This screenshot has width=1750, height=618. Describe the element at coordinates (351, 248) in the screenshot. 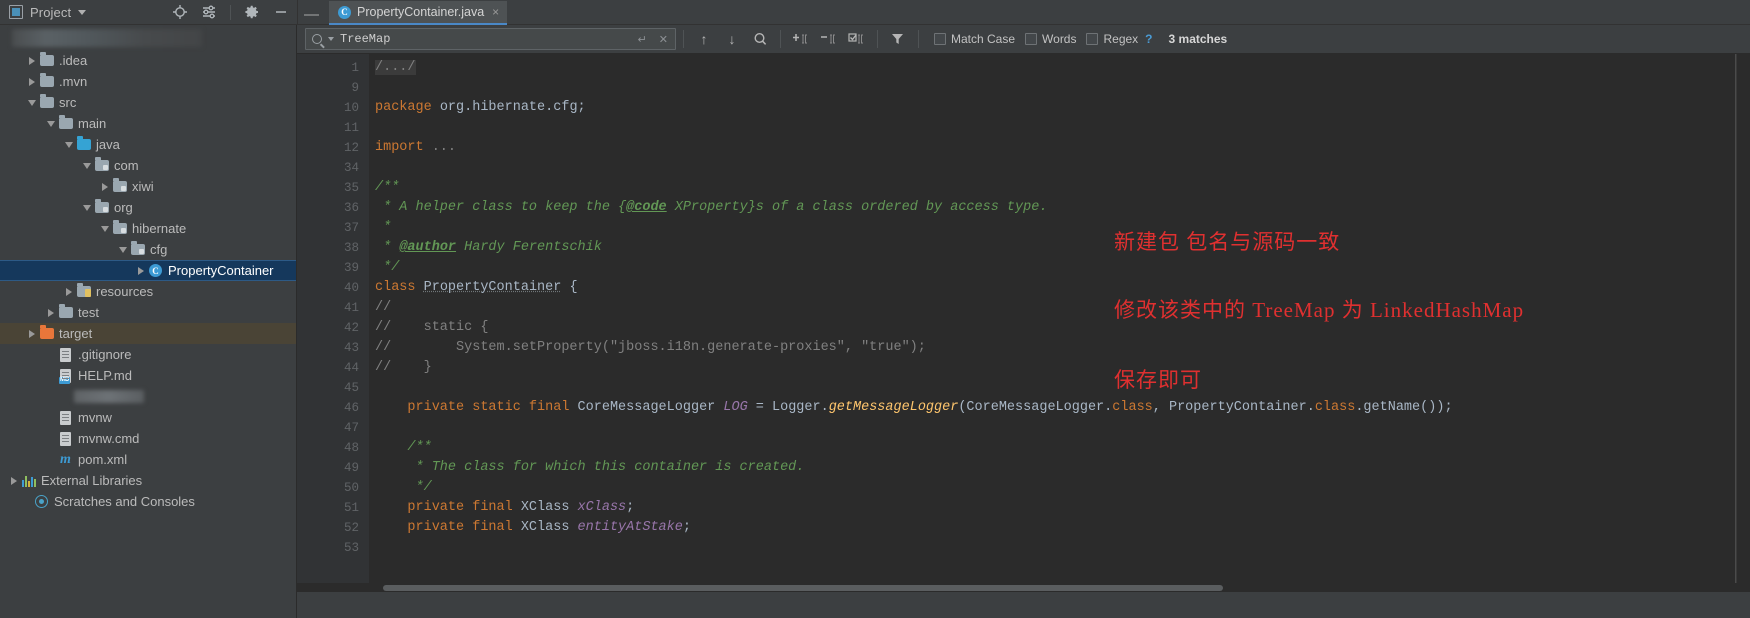

I see `line-number: 38` at that location.